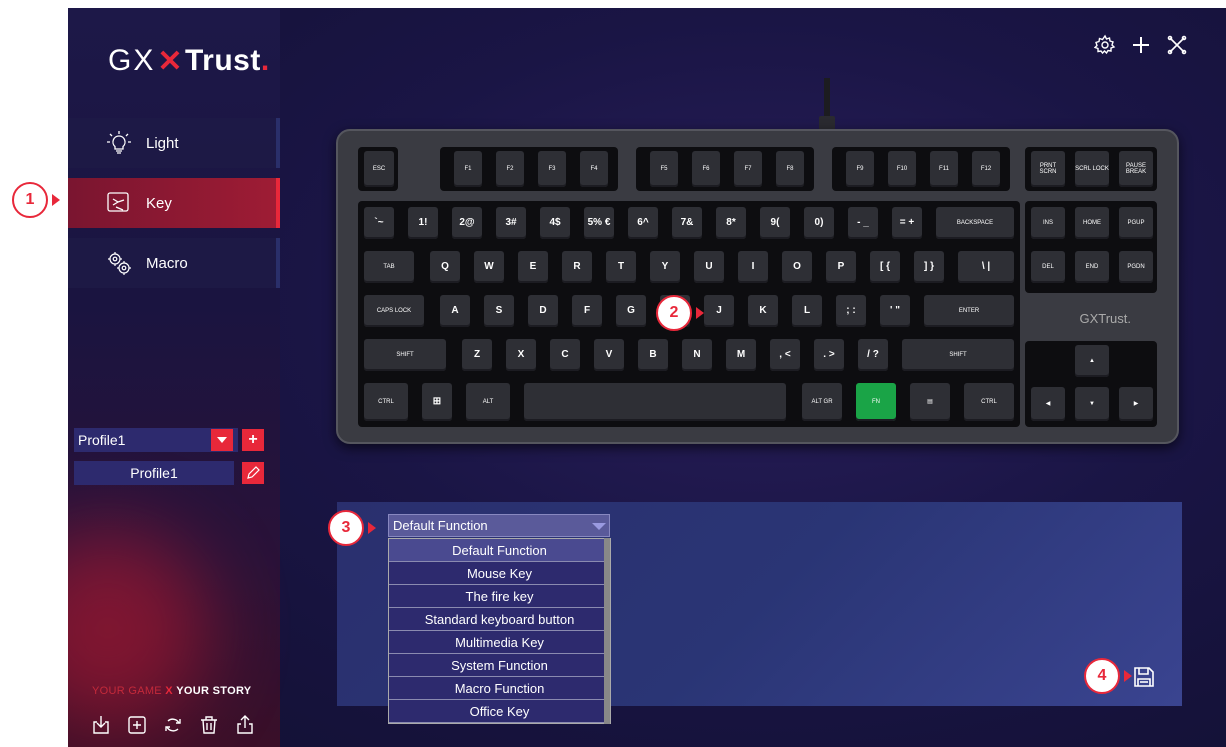 The height and width of the screenshot is (747, 1226). What do you see at coordinates (521, 355) in the screenshot?
I see `key-x: X` at bounding box center [521, 355].